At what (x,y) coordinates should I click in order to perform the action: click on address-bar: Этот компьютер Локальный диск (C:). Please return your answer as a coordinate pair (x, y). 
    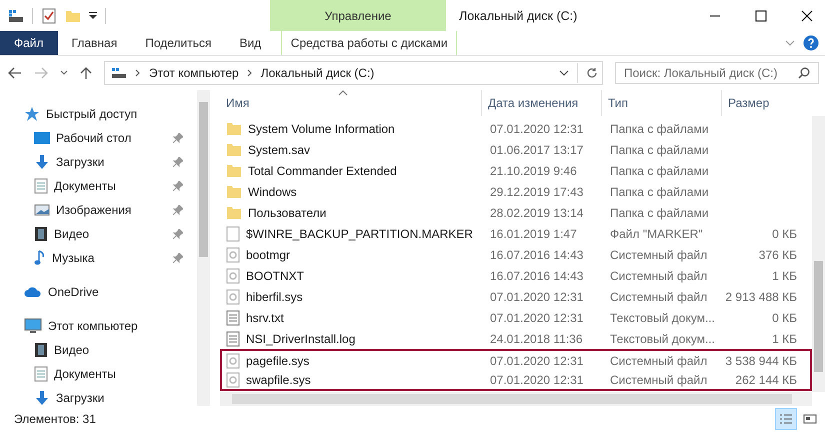
    Looking at the image, I should click on (353, 73).